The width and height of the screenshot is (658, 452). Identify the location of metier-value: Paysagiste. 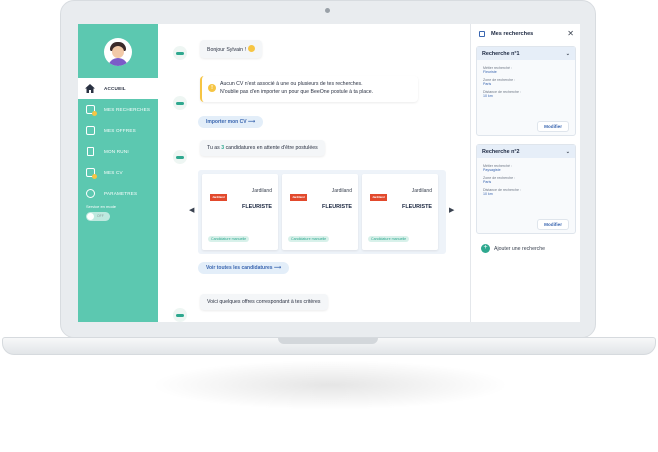
(492, 170).